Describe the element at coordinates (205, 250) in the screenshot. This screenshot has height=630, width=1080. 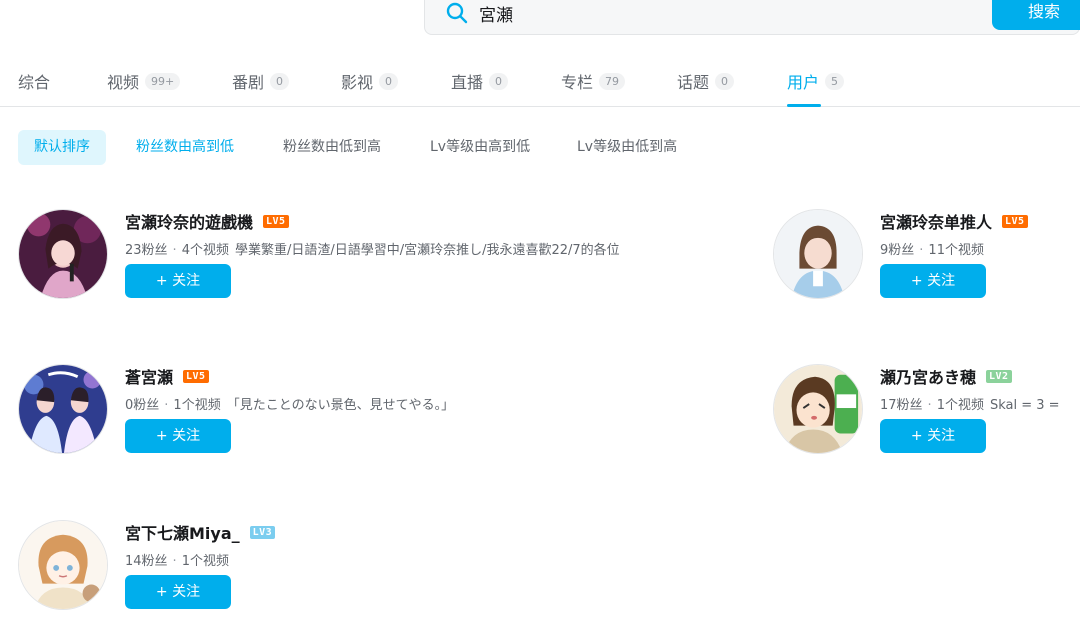
I see `video-count: 4个视频` at that location.